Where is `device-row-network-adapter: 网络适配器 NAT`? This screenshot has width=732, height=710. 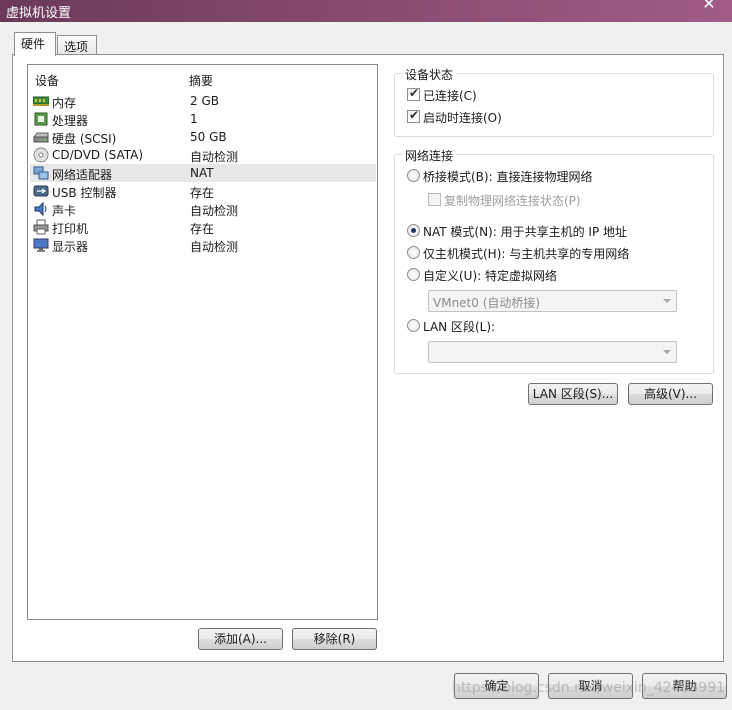
device-row-network-adapter: 网络适配器 NAT is located at coordinates (203, 173).